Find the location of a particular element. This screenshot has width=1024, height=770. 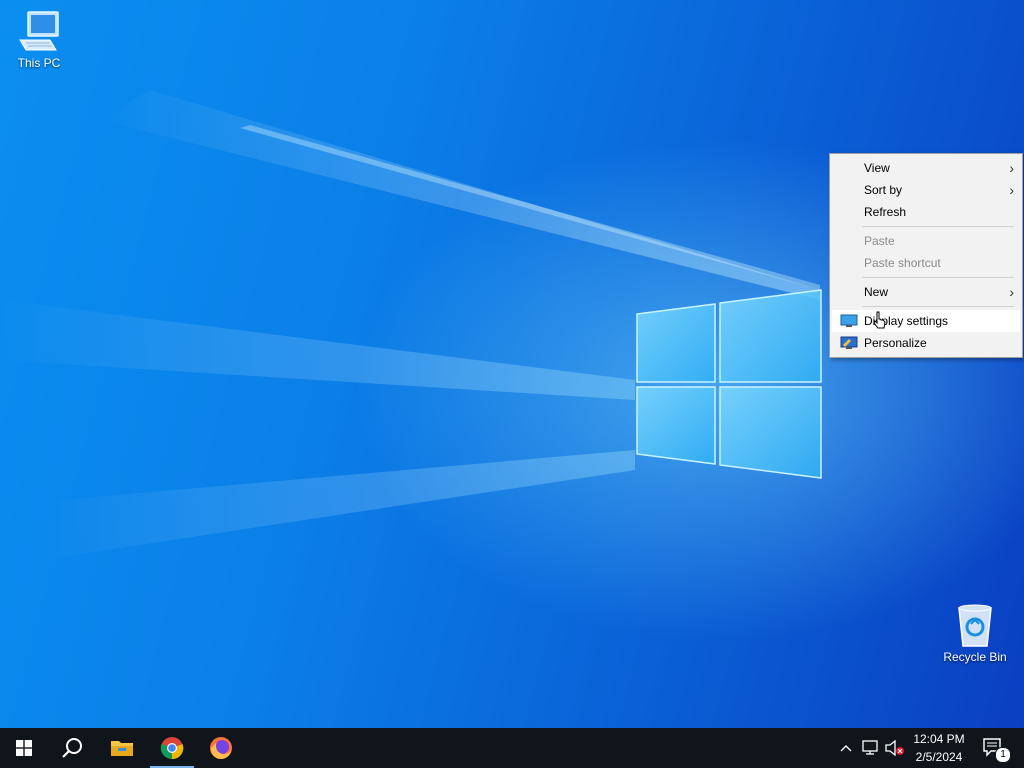

desktop-icon-this-pc: This PC is located at coordinates (39, 40).